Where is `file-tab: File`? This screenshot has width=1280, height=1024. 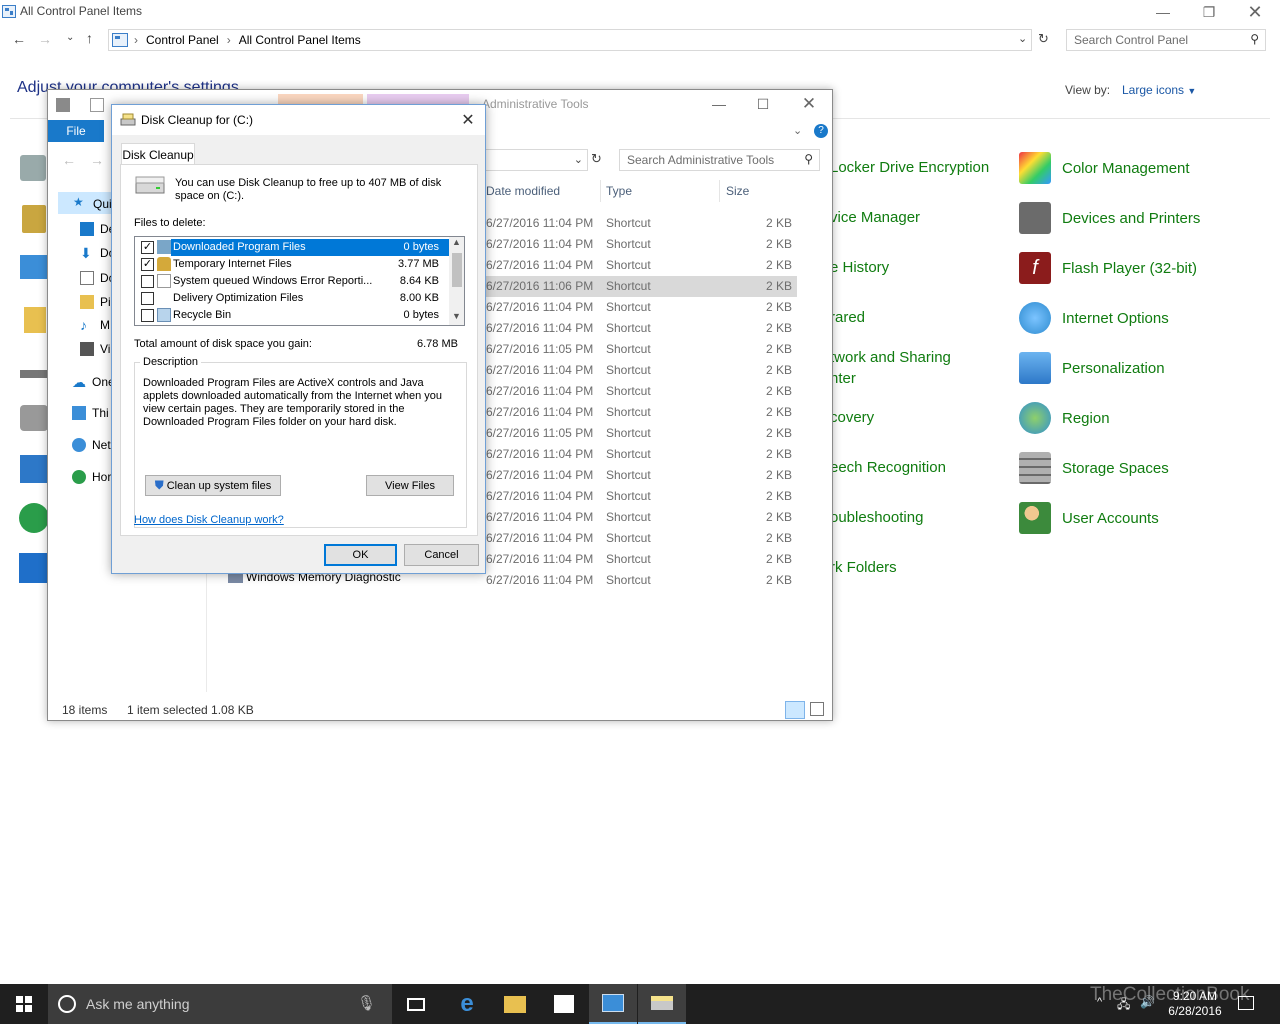 file-tab: File is located at coordinates (76, 131).